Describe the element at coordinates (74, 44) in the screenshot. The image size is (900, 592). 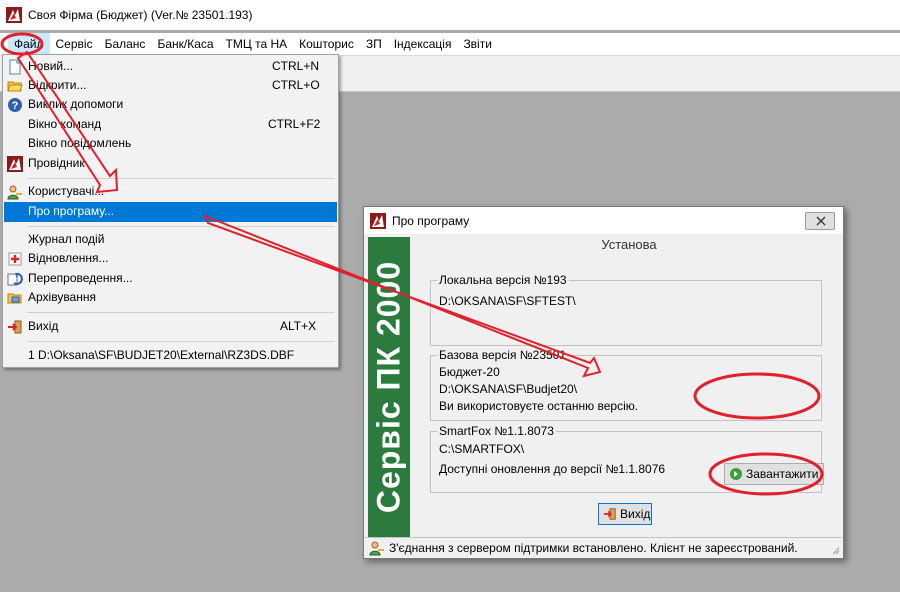
I see `menu-service: Сервіс` at that location.